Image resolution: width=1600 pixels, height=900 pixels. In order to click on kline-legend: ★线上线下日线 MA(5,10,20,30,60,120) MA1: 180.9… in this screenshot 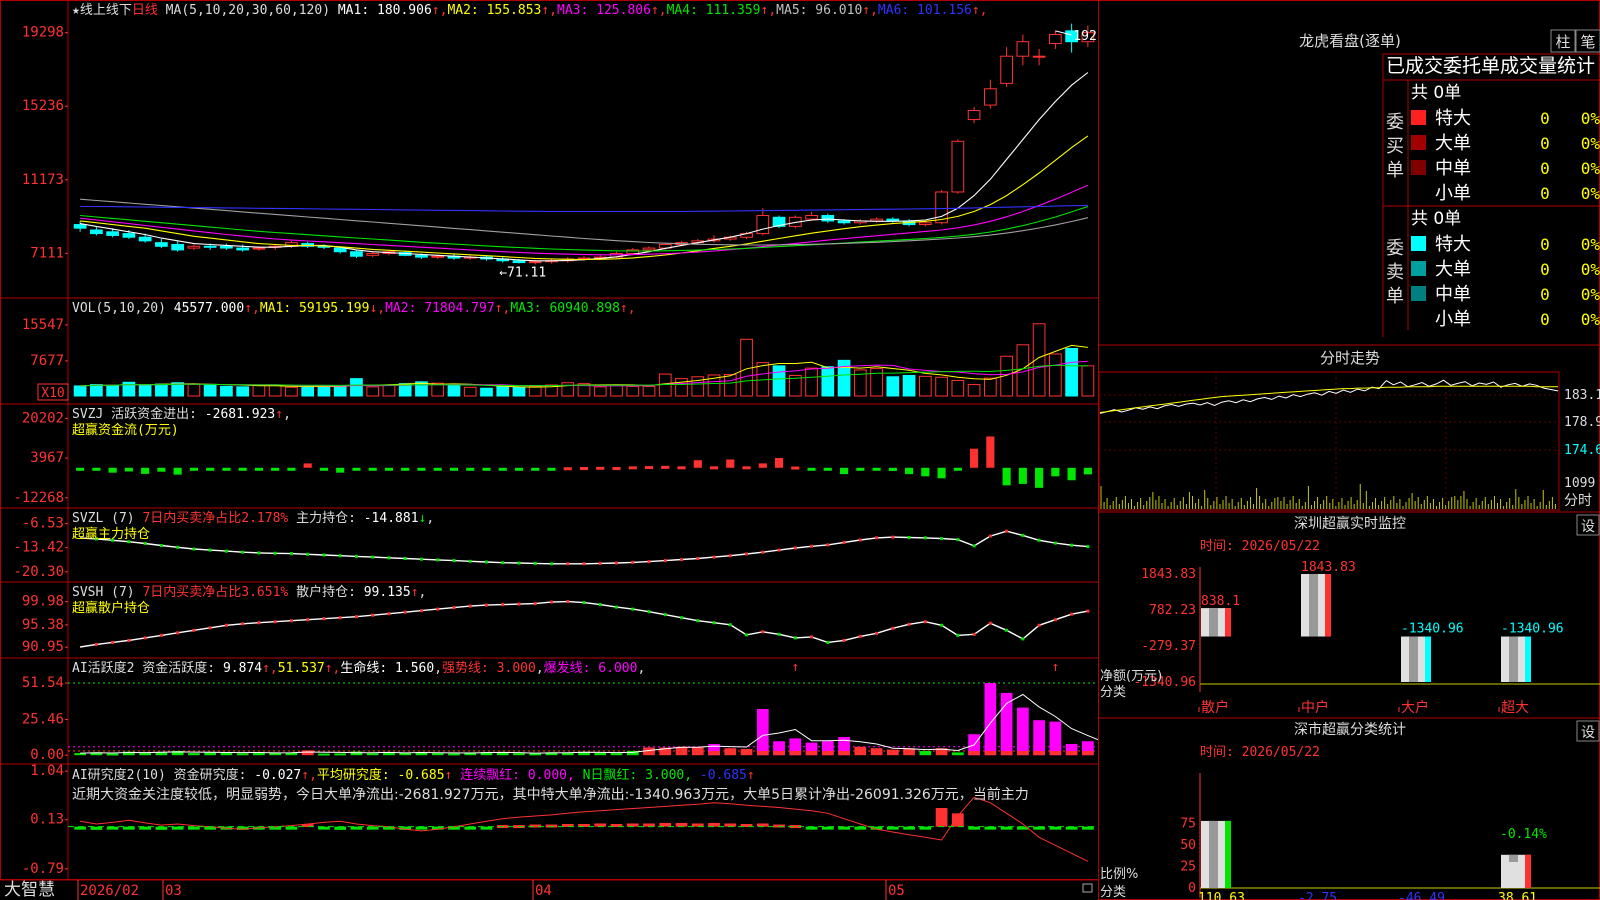, I will do `click(530, 10)`.